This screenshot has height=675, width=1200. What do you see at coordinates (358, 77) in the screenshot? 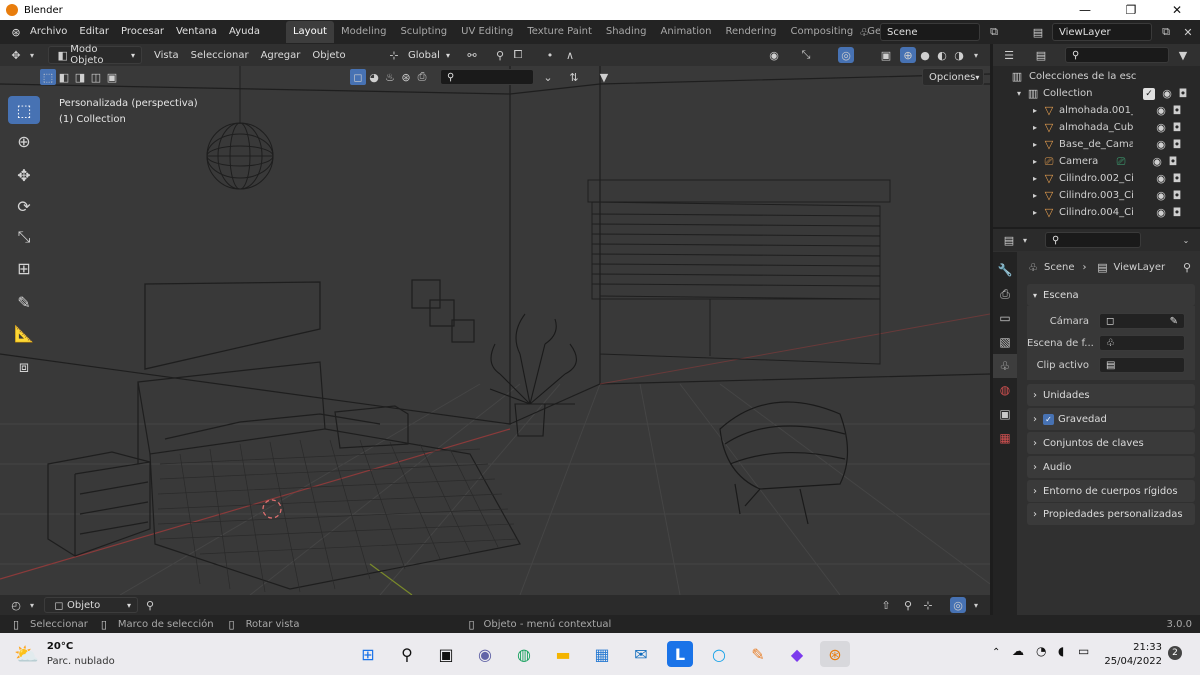
I see `filter-mesh-icon: ◻` at bounding box center [358, 77].